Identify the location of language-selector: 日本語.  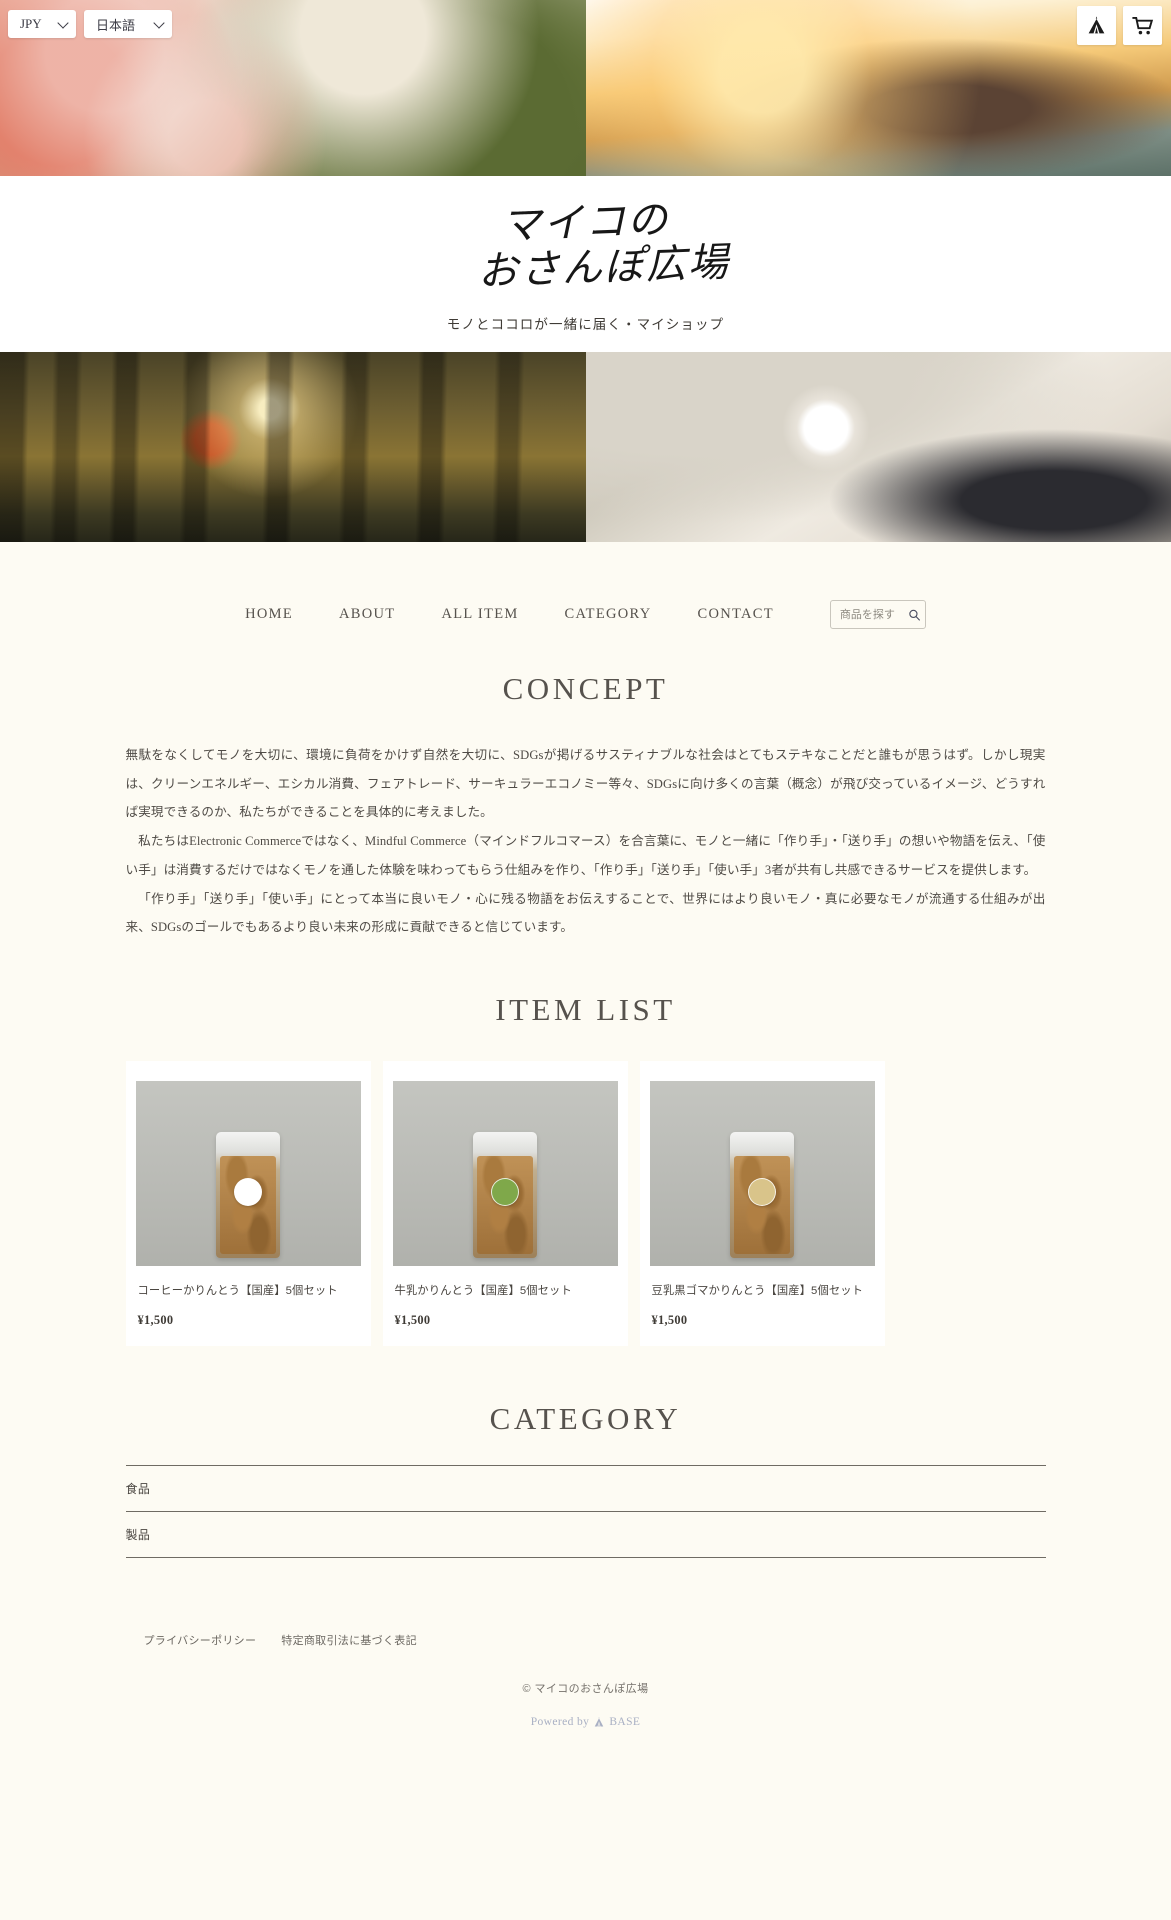
(128, 24).